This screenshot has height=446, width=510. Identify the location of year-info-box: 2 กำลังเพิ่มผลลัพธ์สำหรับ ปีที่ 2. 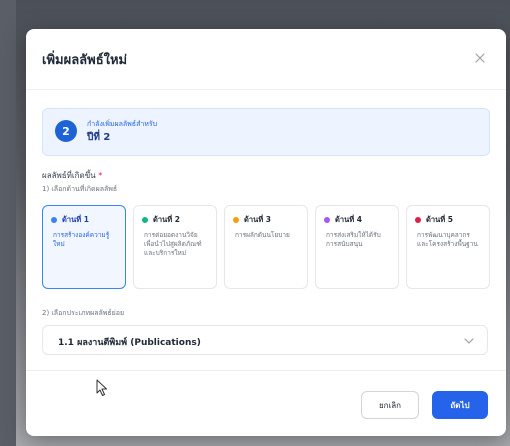
(266, 132).